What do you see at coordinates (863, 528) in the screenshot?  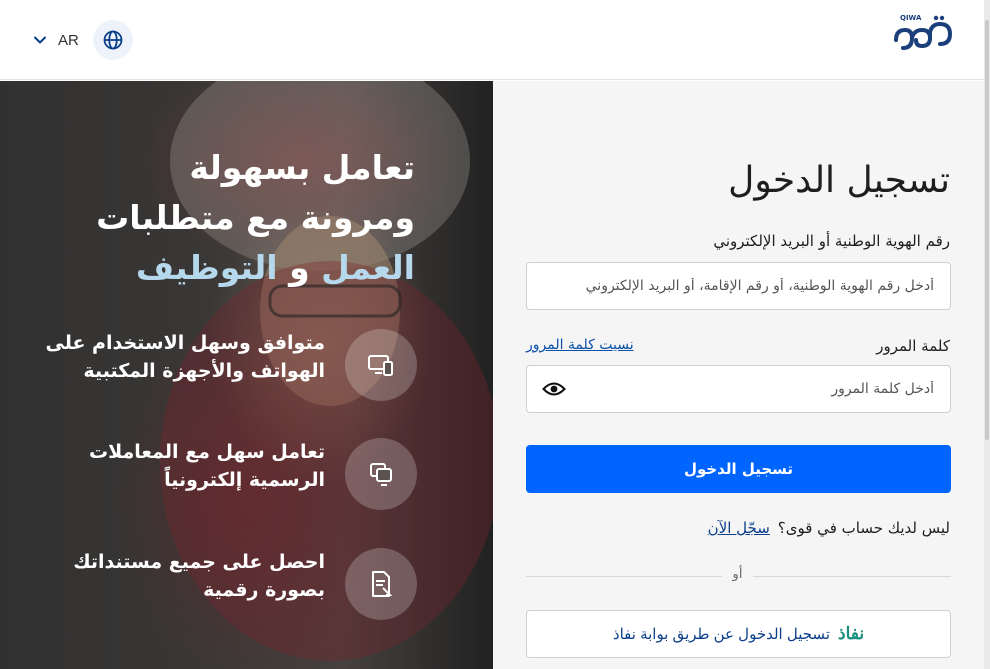 I see `no-account-text: ليس لديك حساب في قوى؟` at bounding box center [863, 528].